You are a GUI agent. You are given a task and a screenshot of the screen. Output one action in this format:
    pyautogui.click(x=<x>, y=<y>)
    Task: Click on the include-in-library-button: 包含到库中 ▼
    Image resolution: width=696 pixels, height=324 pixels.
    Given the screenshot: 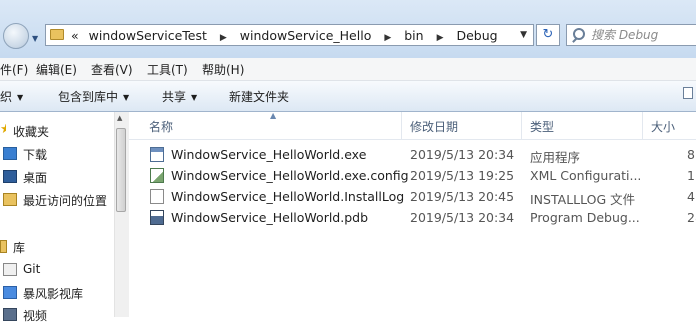 What is the action you would take?
    pyautogui.click(x=93, y=96)
    